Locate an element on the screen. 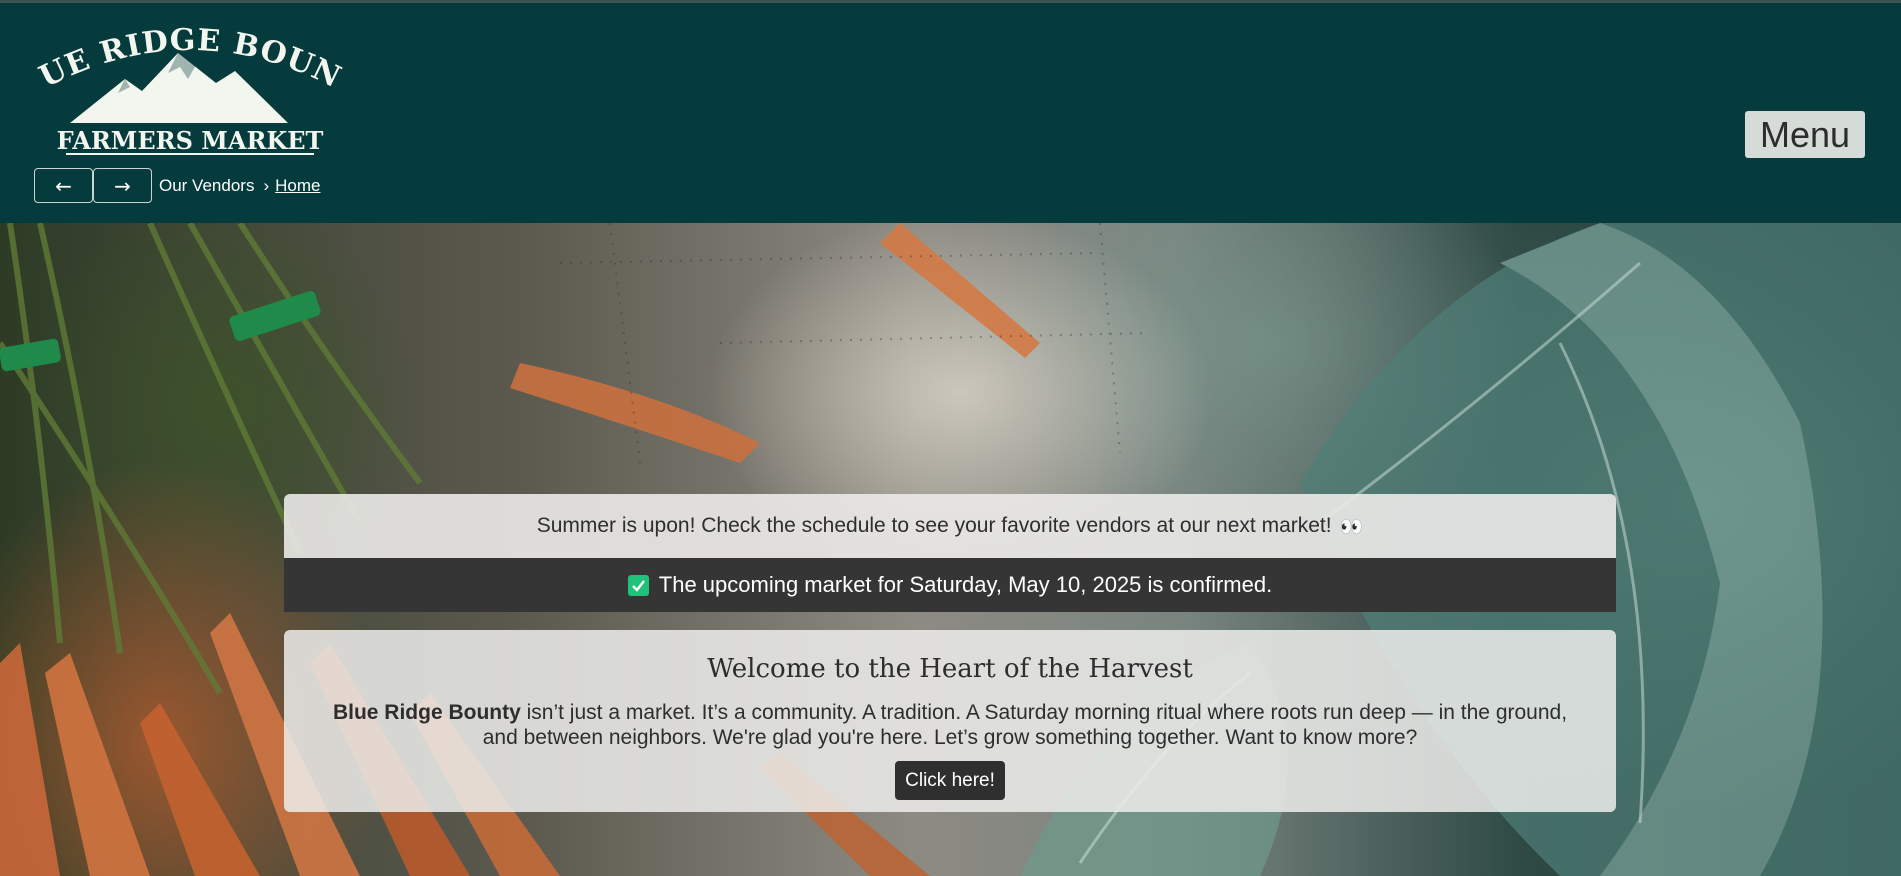 This screenshot has width=1901, height=876. site-logo: BLUE RIDGE BOUNTY FARMERS MARKET is located at coordinates (190, 88).